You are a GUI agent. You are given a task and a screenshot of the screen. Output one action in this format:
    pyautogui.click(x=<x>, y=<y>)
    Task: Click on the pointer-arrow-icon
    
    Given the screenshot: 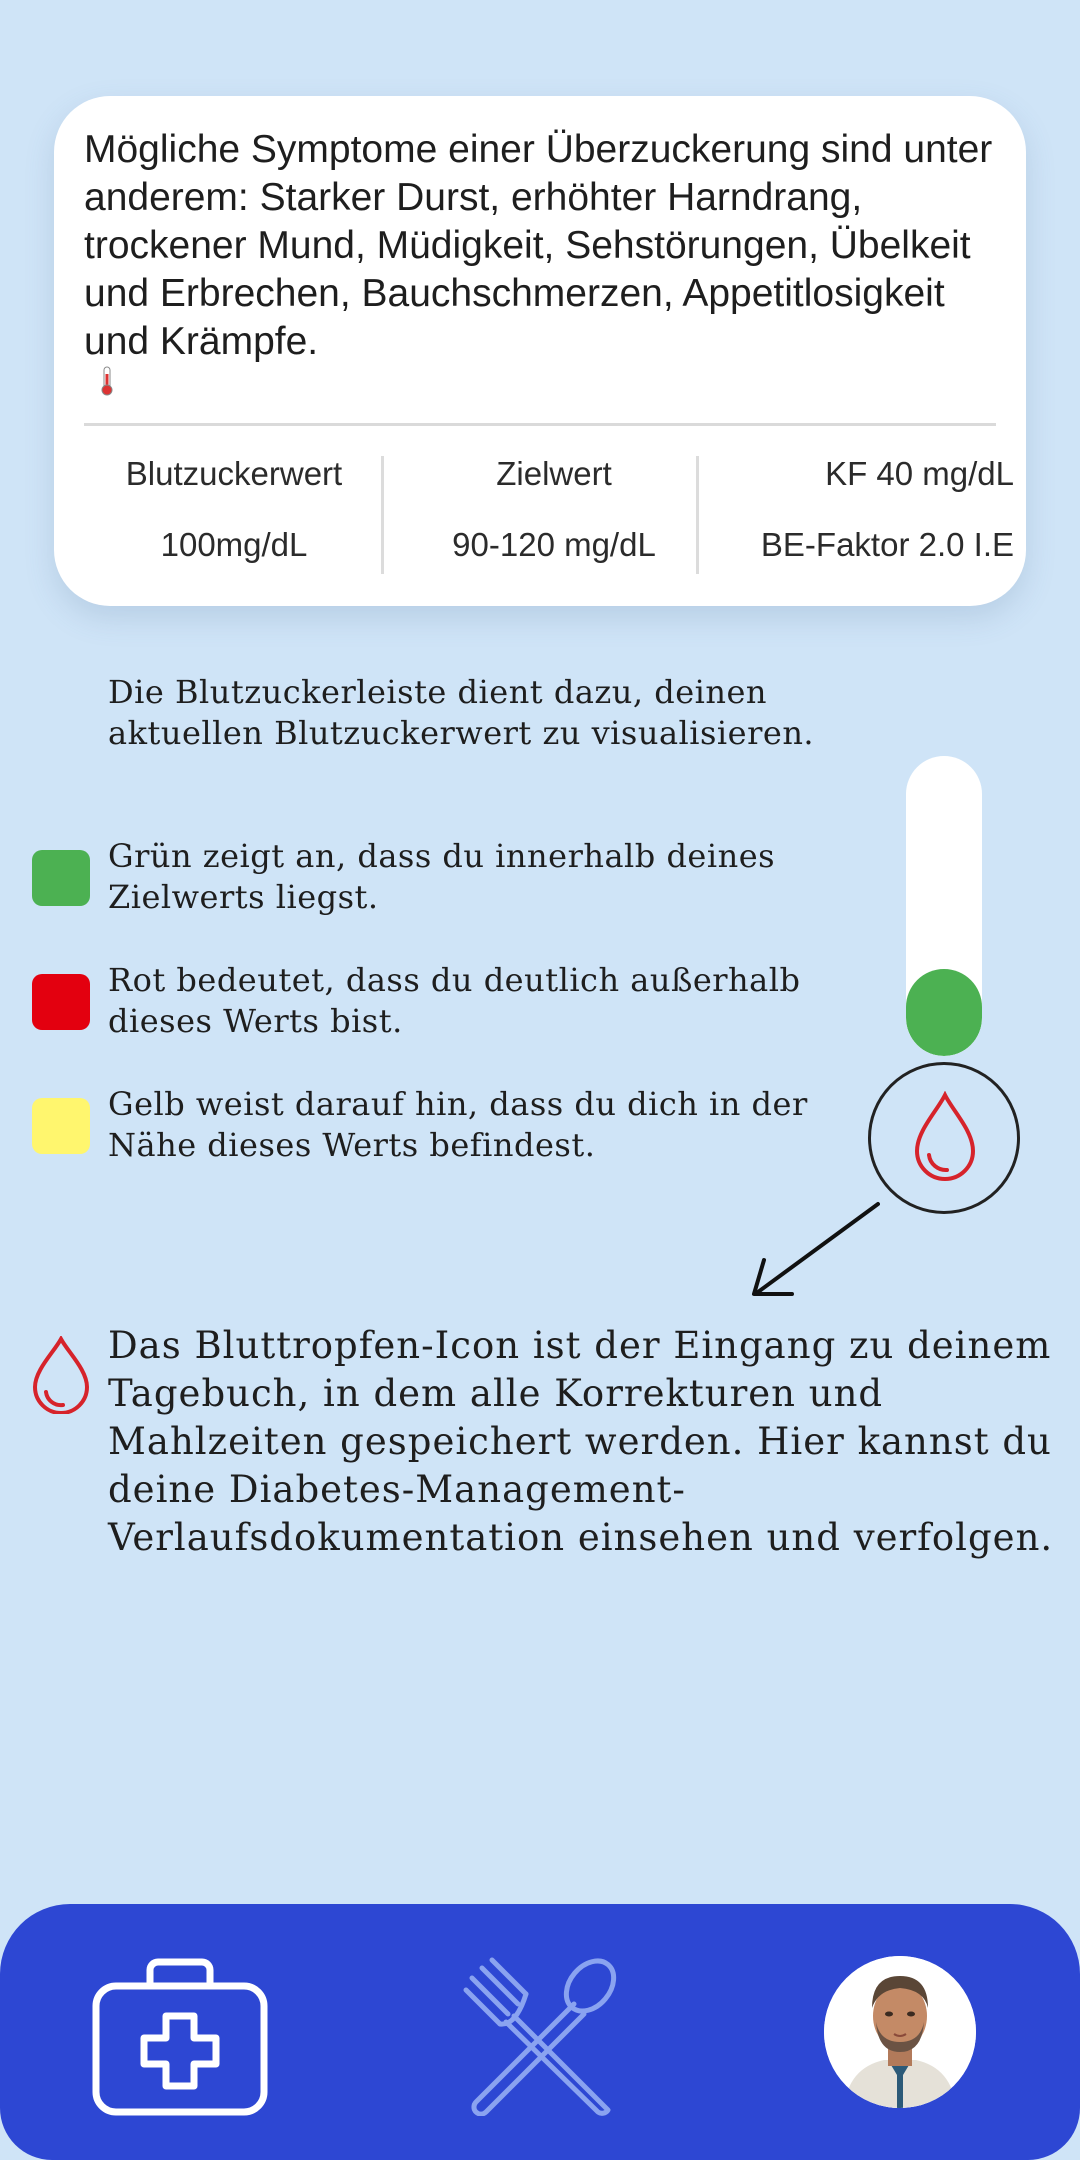 What is the action you would take?
    pyautogui.click(x=816, y=1249)
    